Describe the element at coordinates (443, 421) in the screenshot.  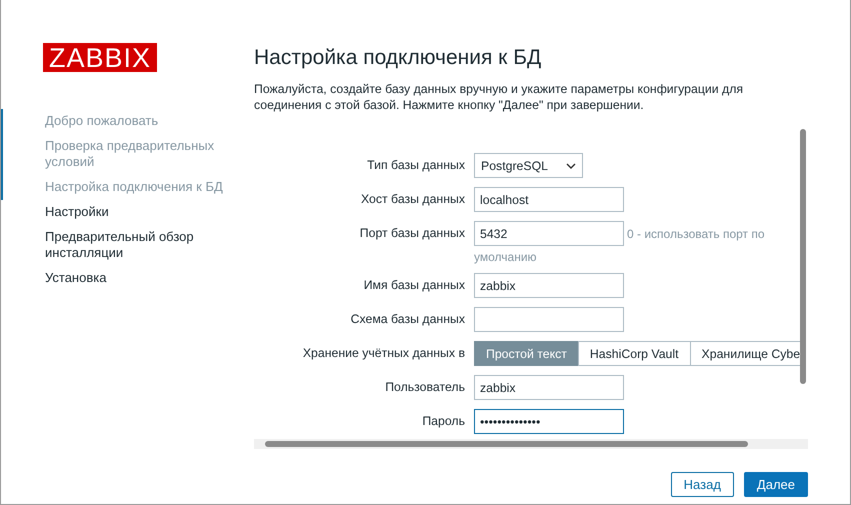
I see `field-label: Пароль` at that location.